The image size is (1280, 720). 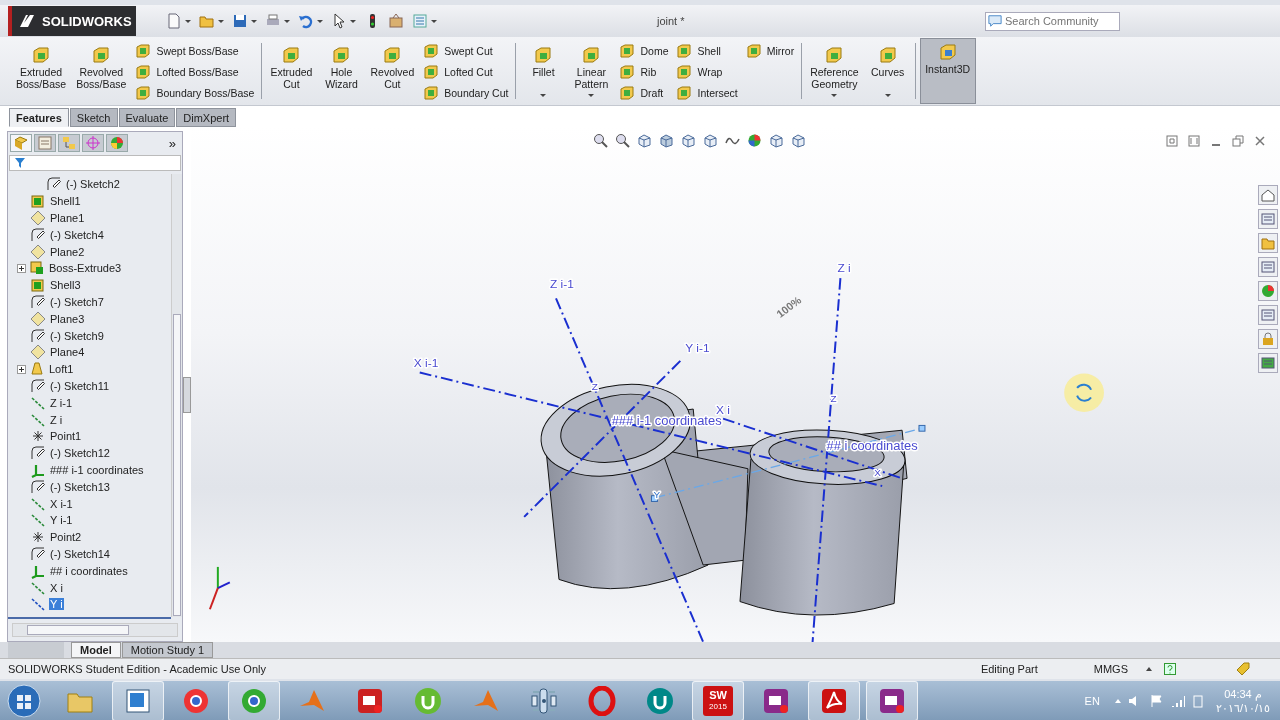 I want to click on ribbon-button: Revolved Cut, so click(x=392, y=71).